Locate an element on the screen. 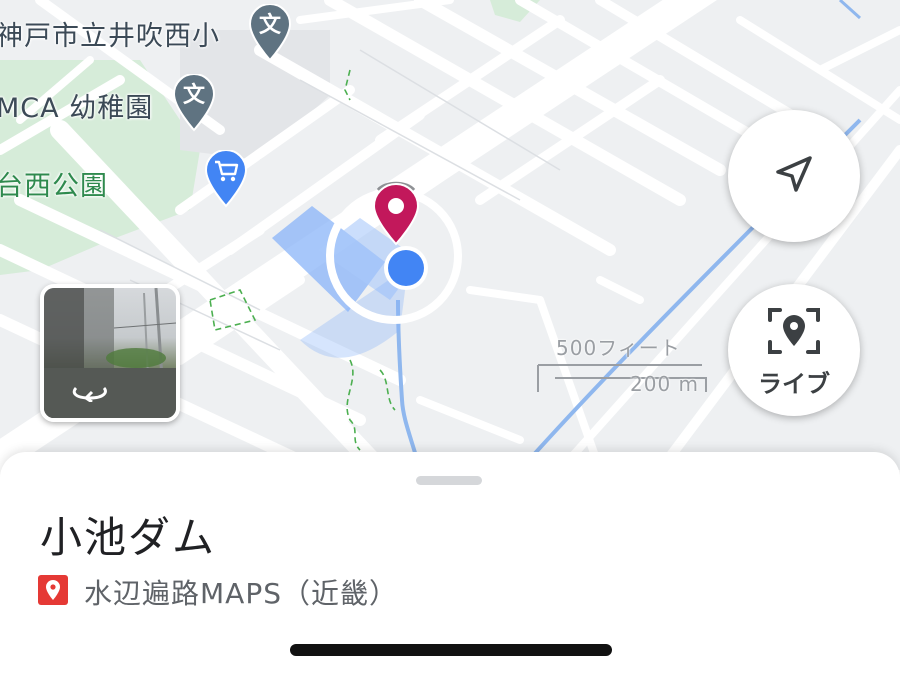 Image resolution: width=900 pixels, height=675 pixels. scale-metric-label: 200 m is located at coordinates (665, 384).